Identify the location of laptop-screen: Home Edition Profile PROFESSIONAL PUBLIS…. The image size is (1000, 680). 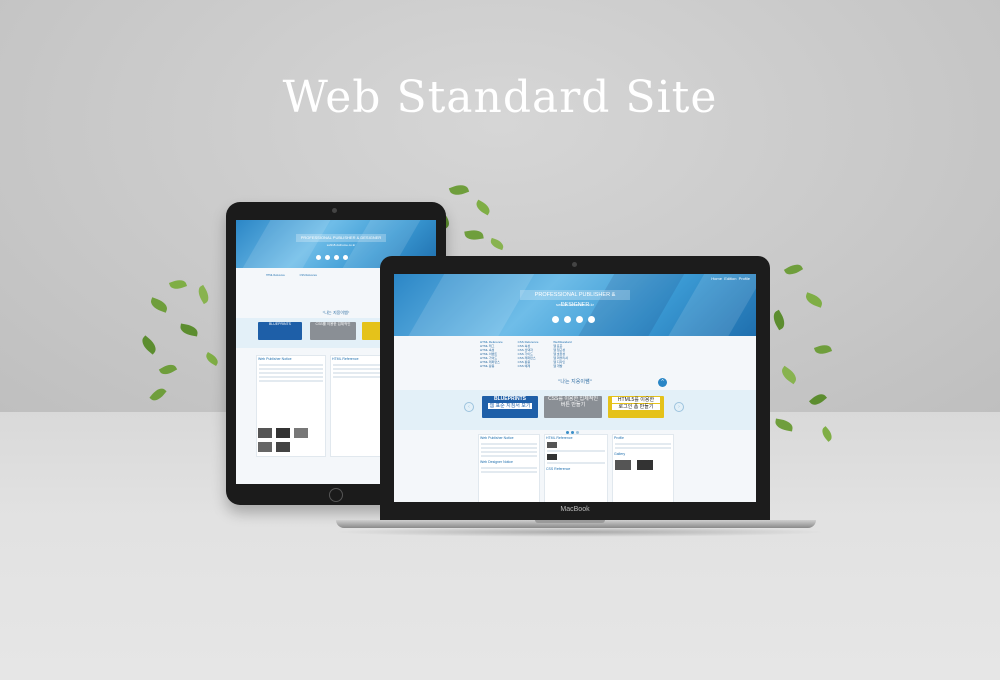
(575, 388).